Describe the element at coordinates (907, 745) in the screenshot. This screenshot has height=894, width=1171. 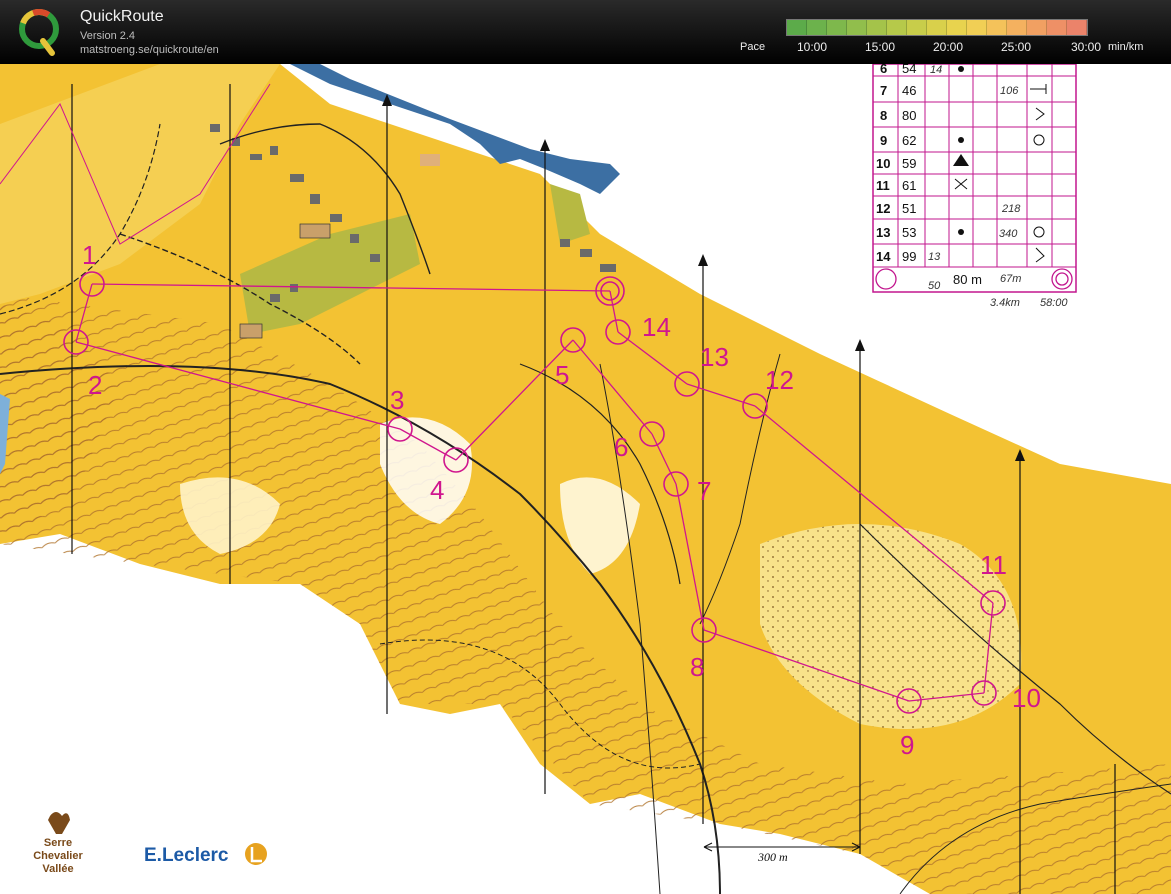
I see `control-number: 9` at that location.